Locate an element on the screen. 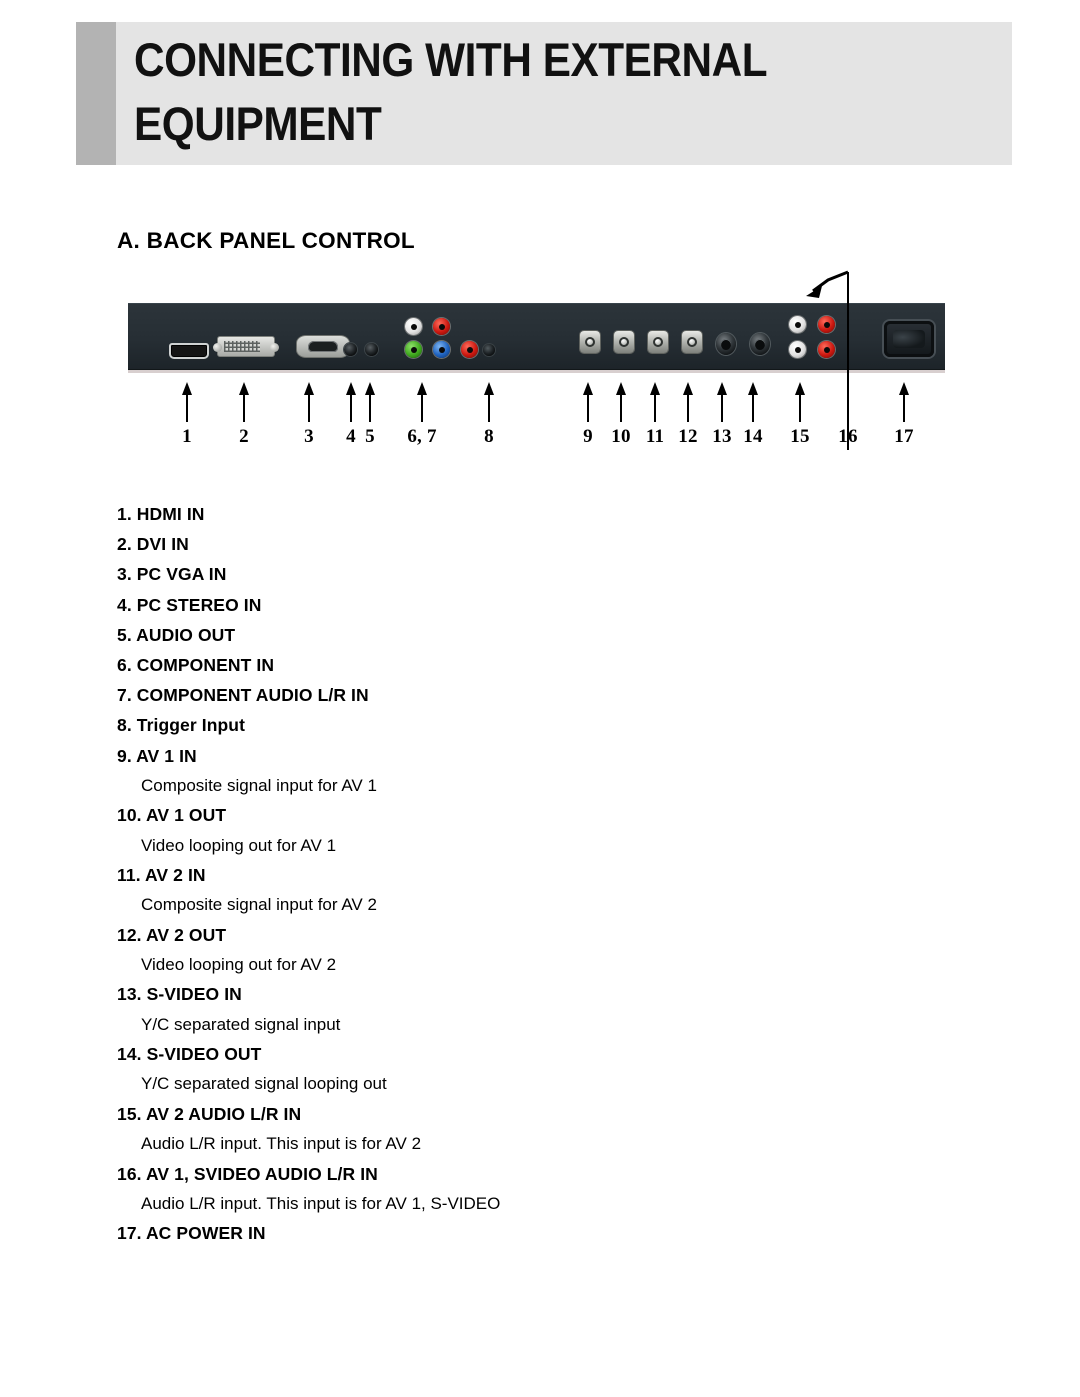  figure-marker-5: 5 is located at coordinates (370, 415).